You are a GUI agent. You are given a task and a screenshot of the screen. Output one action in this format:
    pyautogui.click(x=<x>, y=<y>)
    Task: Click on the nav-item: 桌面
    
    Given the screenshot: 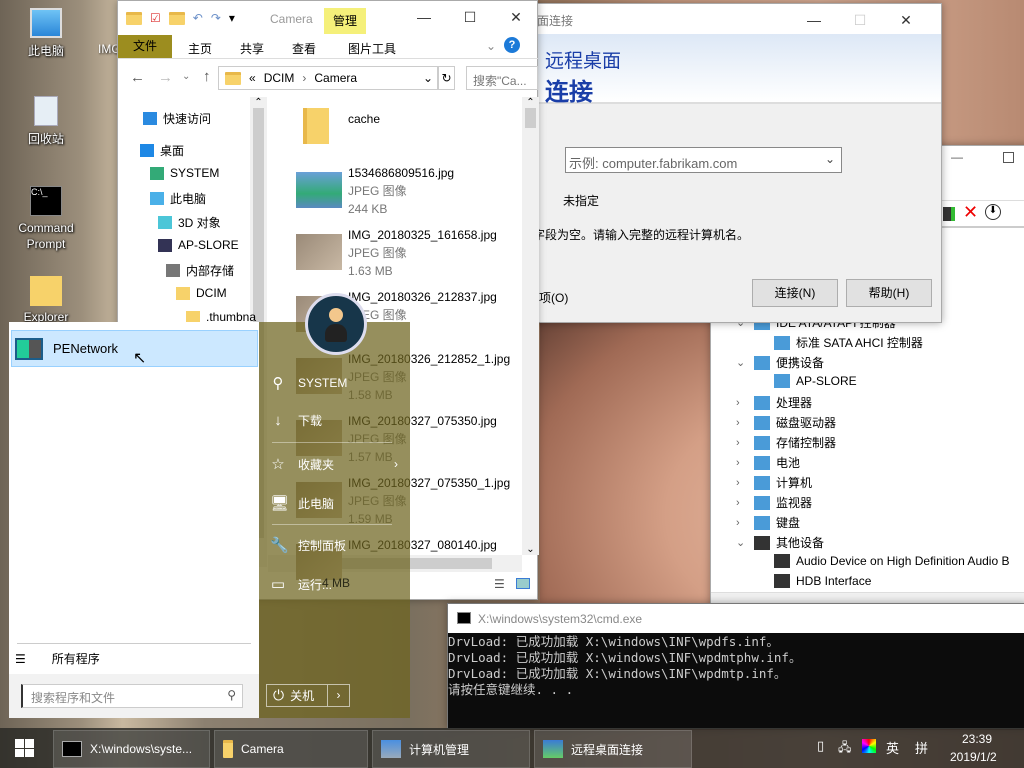 What is the action you would take?
    pyautogui.click(x=162, y=150)
    